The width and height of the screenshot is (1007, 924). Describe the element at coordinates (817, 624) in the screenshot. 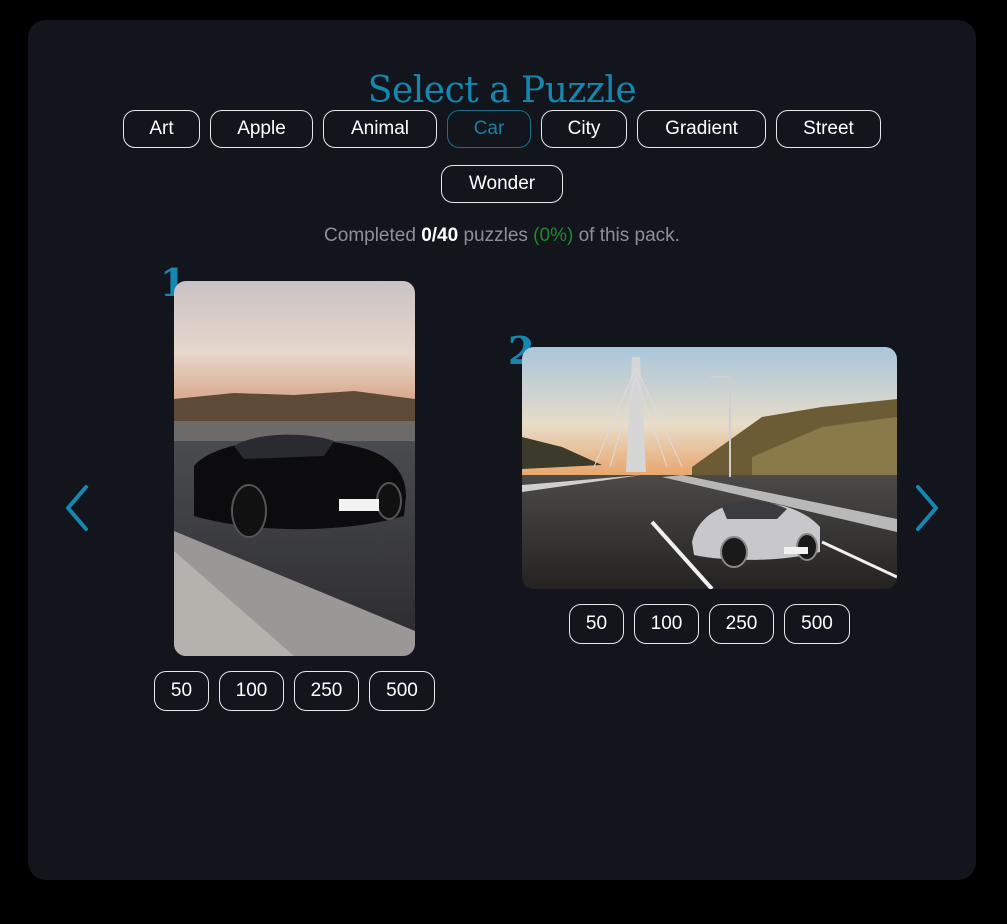

I see `puzzle-2-size-500: 500` at that location.